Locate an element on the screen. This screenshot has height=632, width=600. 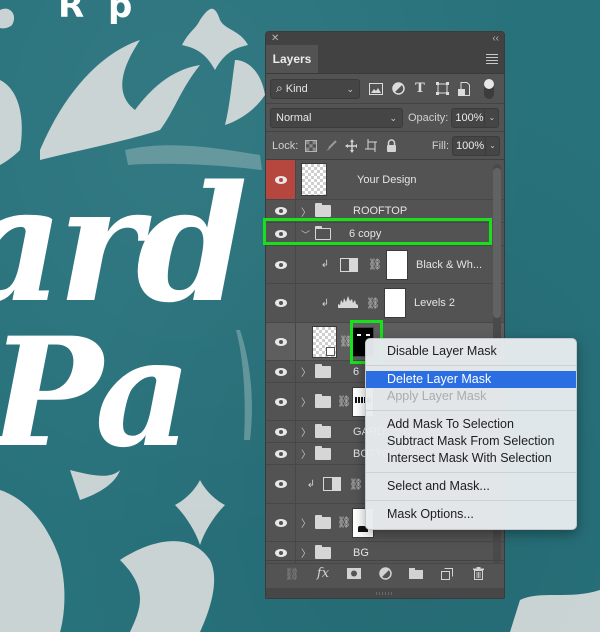
layer-filter-row: ⌕ Kind ⌄ T is located at coordinates (385, 89).